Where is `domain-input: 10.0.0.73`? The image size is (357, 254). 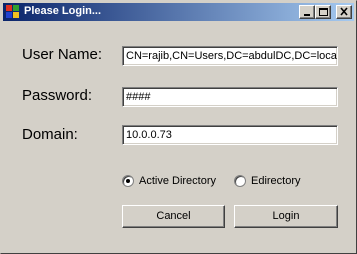 domain-input: 10.0.0.73 is located at coordinates (230, 135).